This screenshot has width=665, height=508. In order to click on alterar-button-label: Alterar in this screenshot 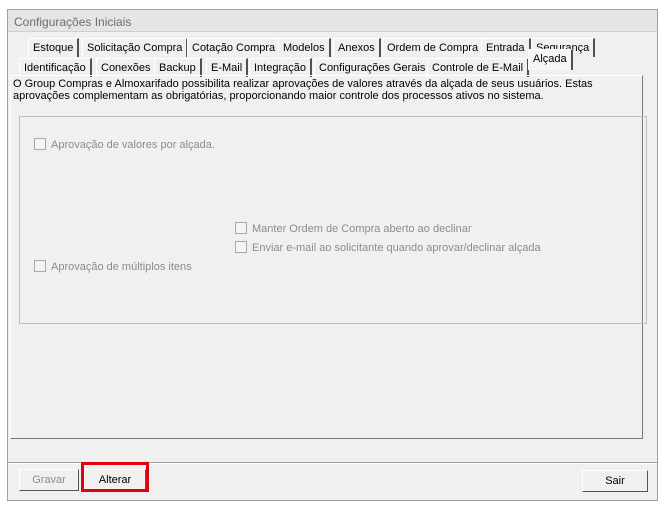, I will do `click(115, 480)`.